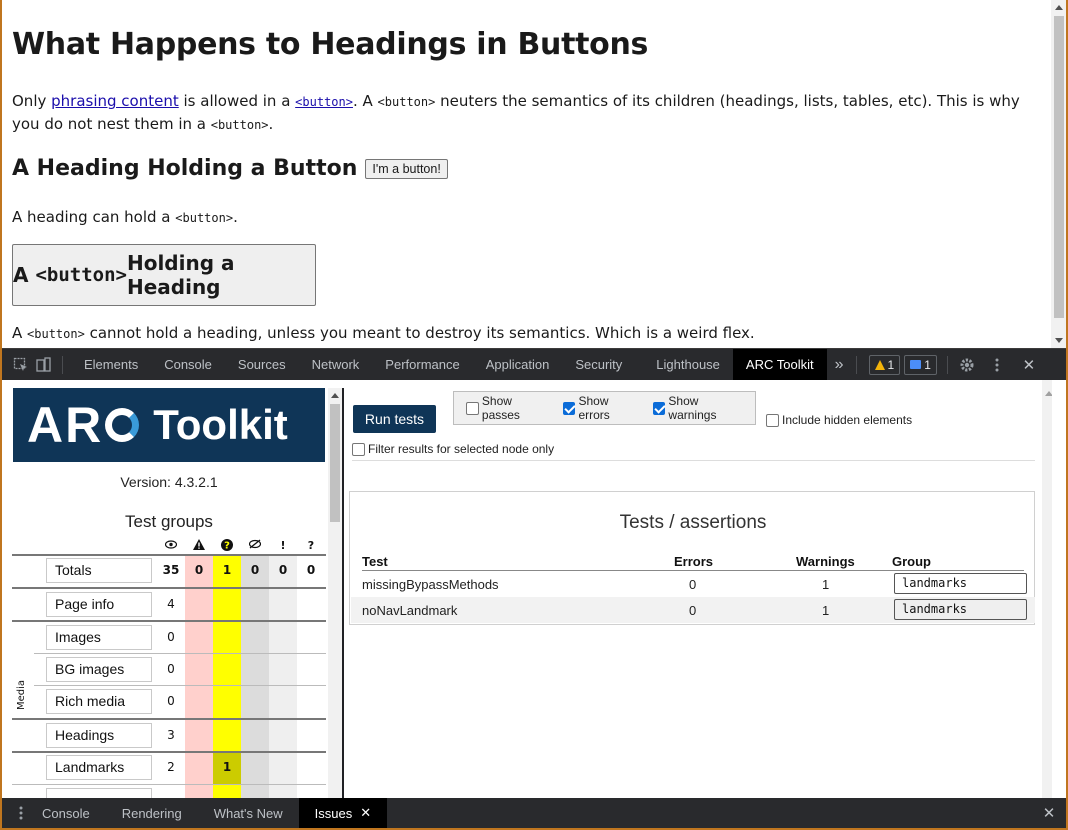 The width and height of the screenshot is (1068, 830). I want to click on group-label: BG images, so click(99, 669).